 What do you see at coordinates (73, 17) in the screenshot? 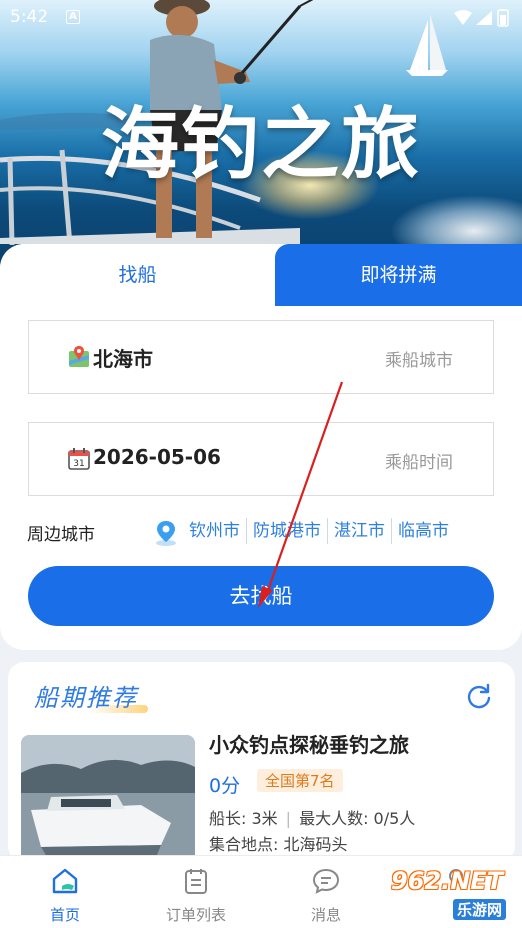
I see `notification-icon: A` at bounding box center [73, 17].